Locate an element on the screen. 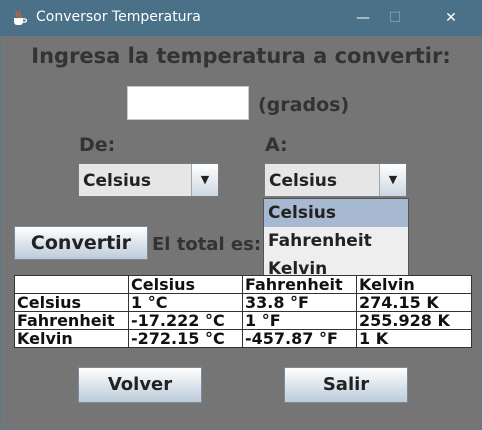 The height and width of the screenshot is (430, 482). to-unit-select: Celsius ▼ is located at coordinates (335, 180).